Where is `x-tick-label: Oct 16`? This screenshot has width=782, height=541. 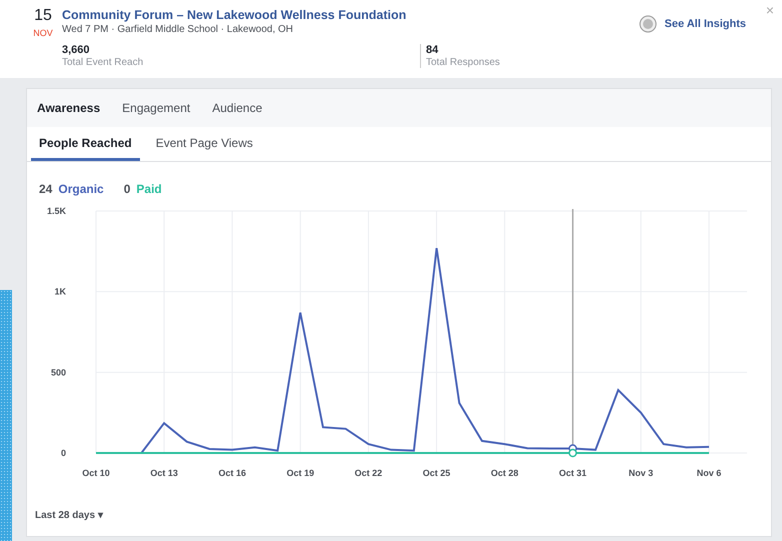 x-tick-label: Oct 16 is located at coordinates (232, 473).